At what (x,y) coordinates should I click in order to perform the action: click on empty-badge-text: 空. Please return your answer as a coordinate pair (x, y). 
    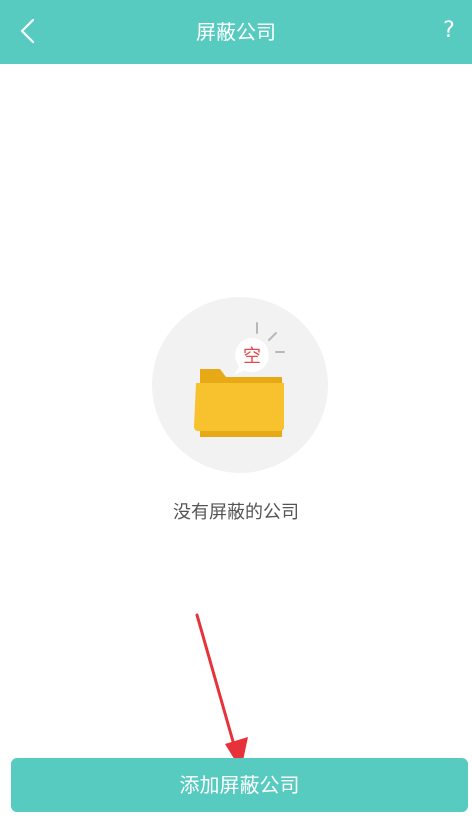
    Looking at the image, I should click on (252, 356).